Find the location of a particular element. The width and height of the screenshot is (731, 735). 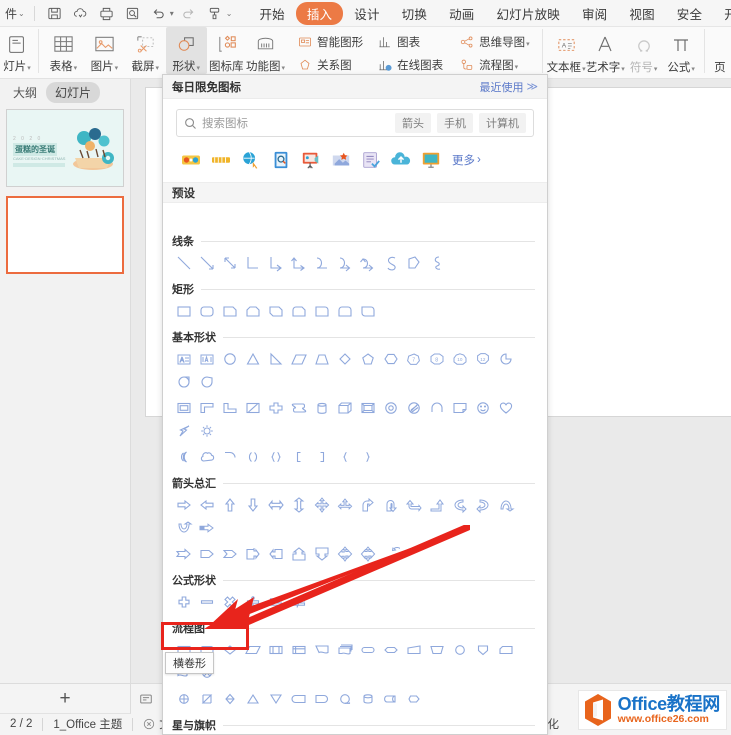

shape-flowchart-delay is located at coordinates (321, 698).